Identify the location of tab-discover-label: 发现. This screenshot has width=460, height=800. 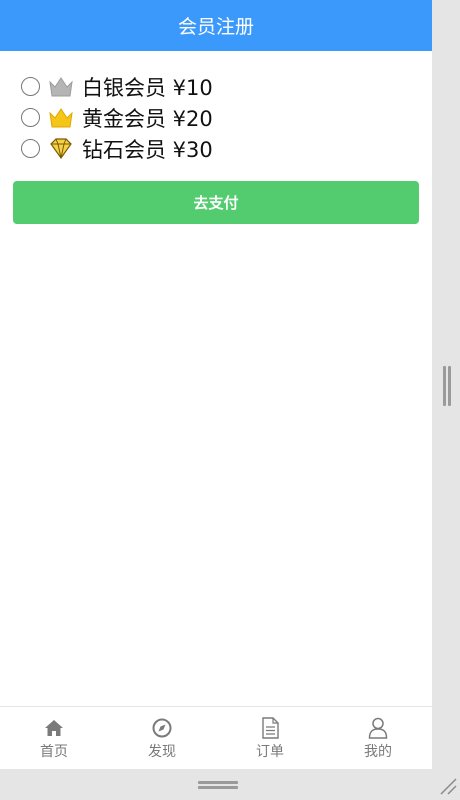
(162, 752).